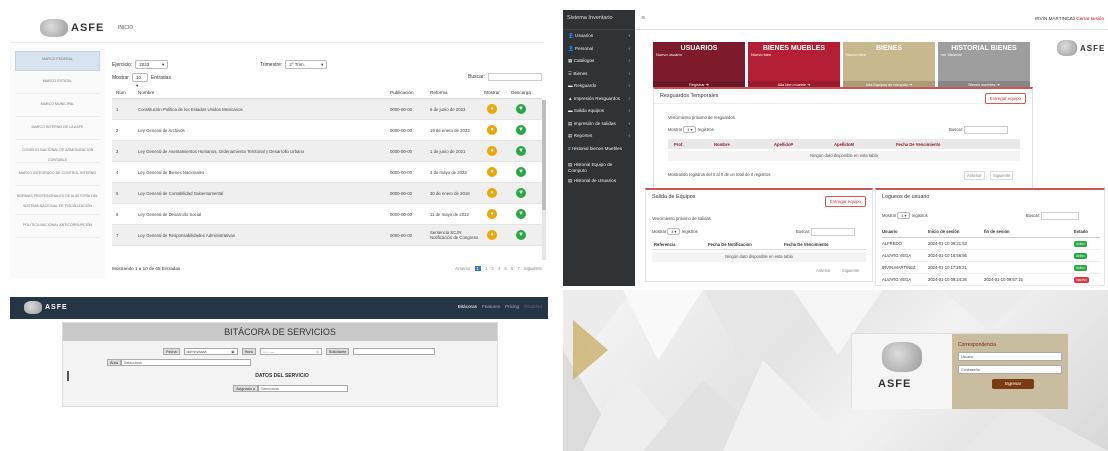 This screenshot has height=451, width=1108. I want to click on sidebar-item-marco-estatal: MARCO ESTATAL, so click(57, 84).